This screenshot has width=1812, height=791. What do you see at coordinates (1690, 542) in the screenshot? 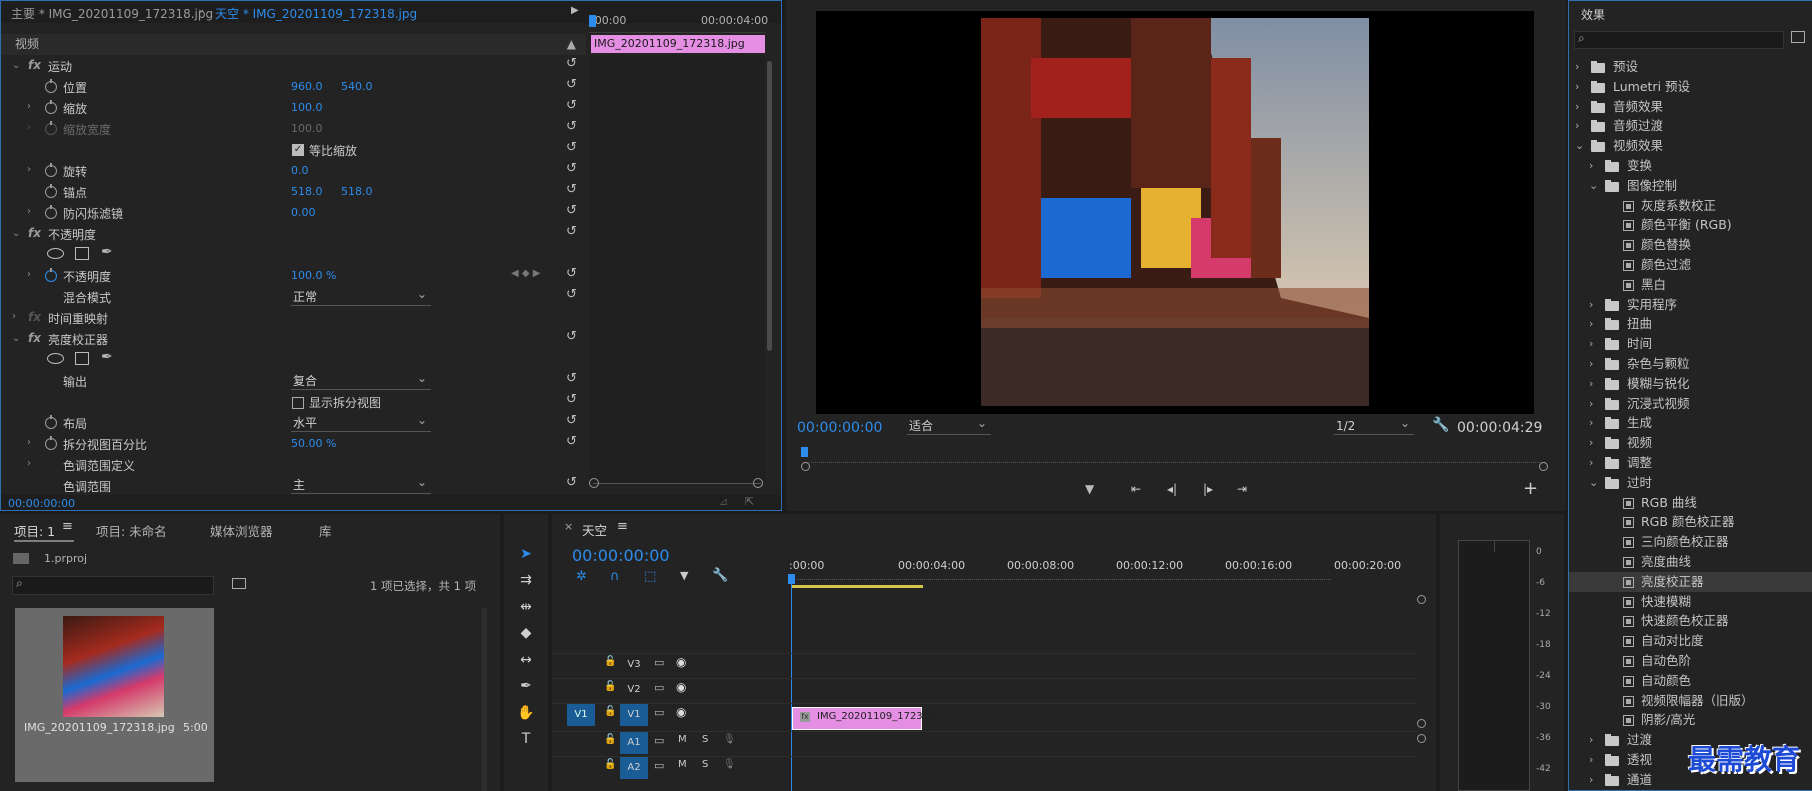
I see `effect-item: 三向颜色校正器` at bounding box center [1690, 542].